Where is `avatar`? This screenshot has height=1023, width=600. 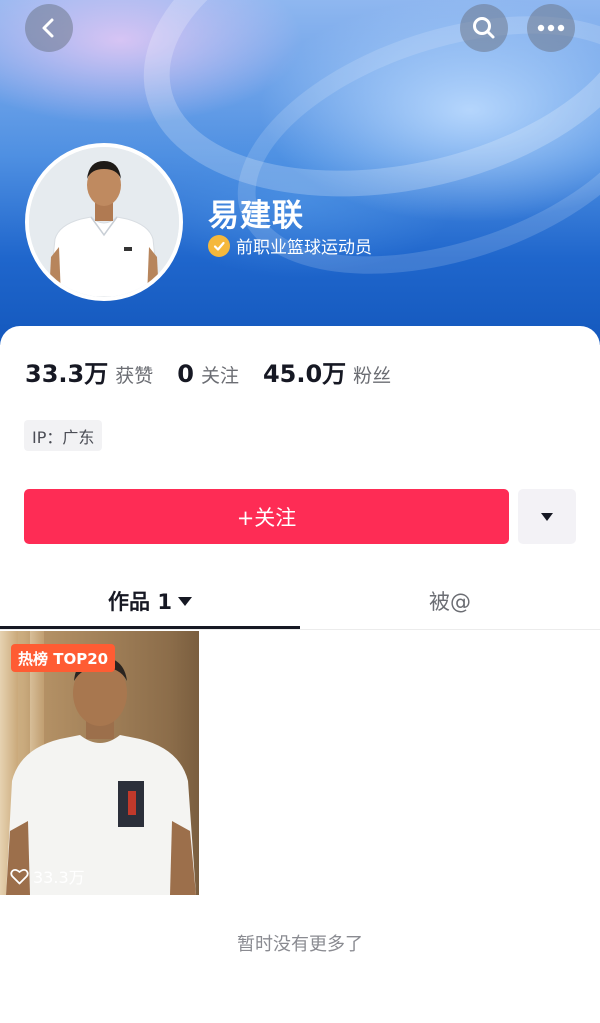 avatar is located at coordinates (104, 222).